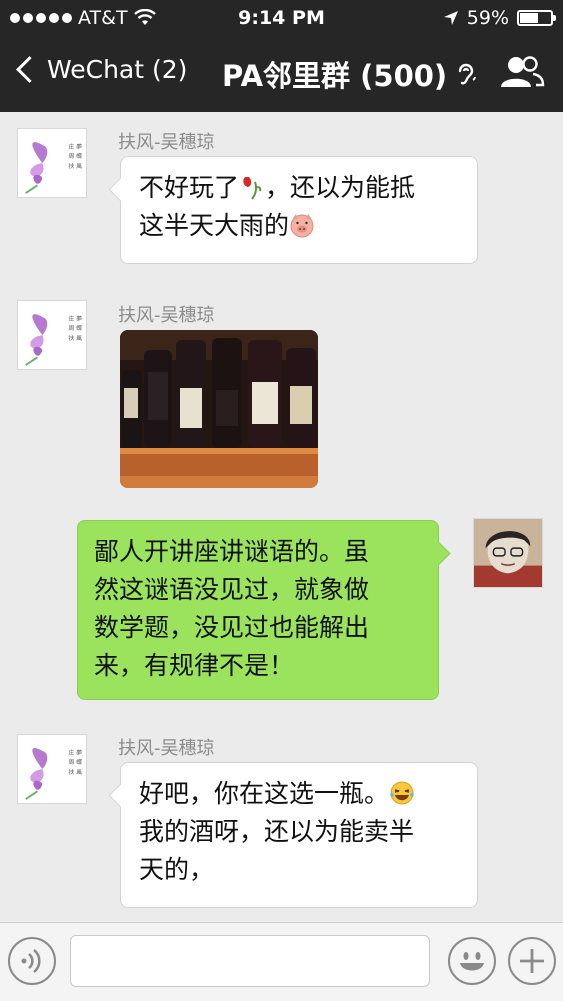  I want to click on wine-bottles-photo, so click(219, 409).